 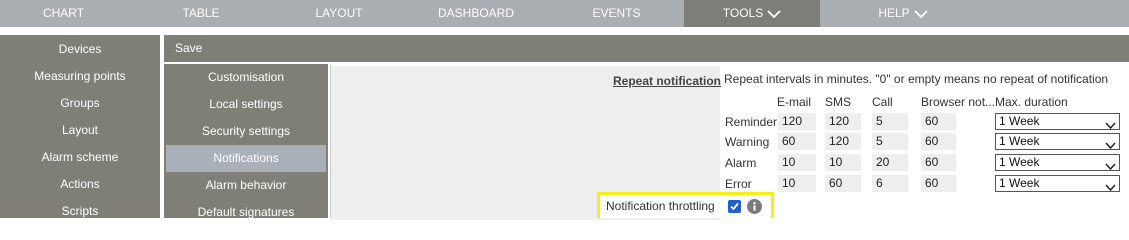 I want to click on column-header-sms: SMS, so click(x=838, y=102).